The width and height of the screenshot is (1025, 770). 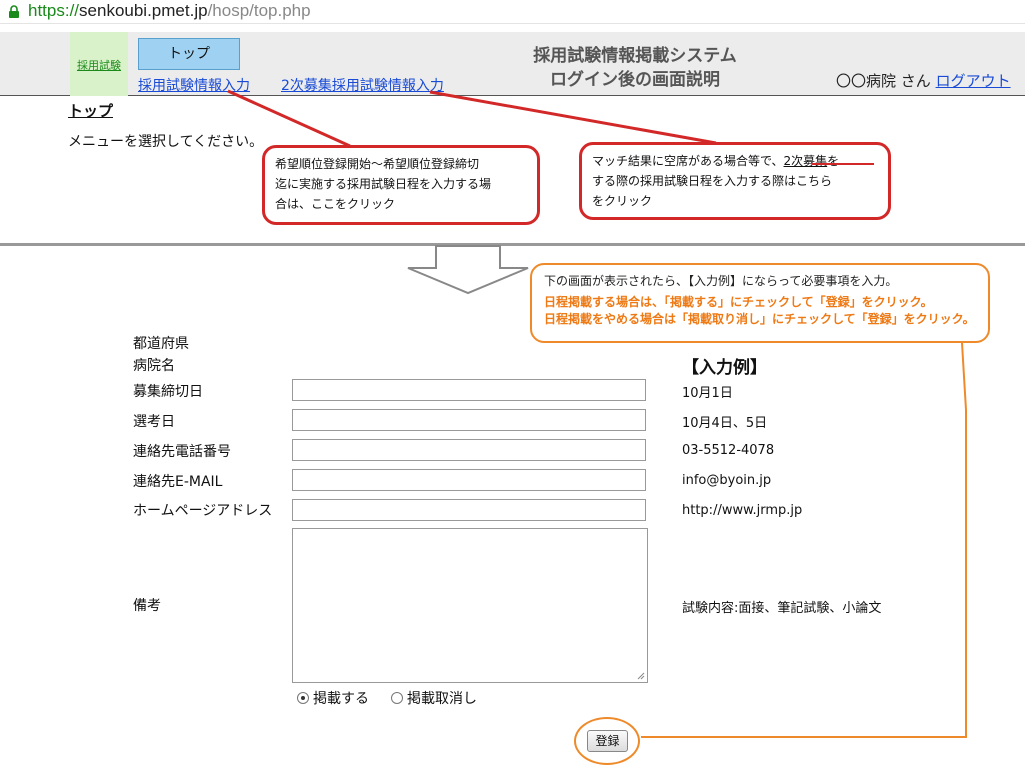 What do you see at coordinates (707, 393) in the screenshot?
I see `example-deadline: 10月1日` at bounding box center [707, 393].